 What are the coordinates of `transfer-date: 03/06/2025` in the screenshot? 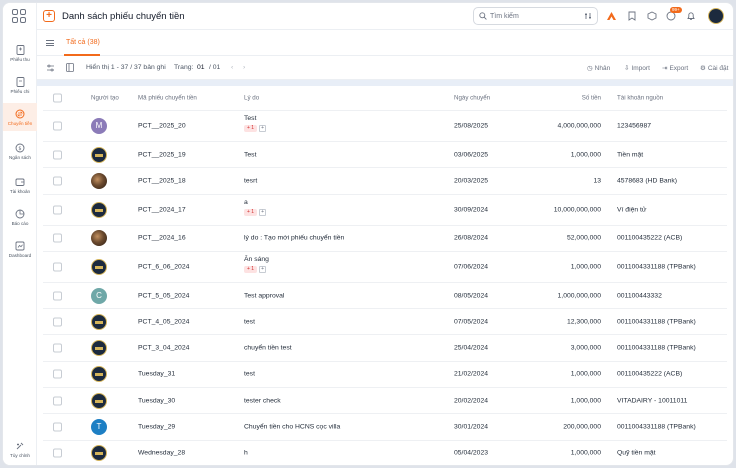 It's located at (471, 155).